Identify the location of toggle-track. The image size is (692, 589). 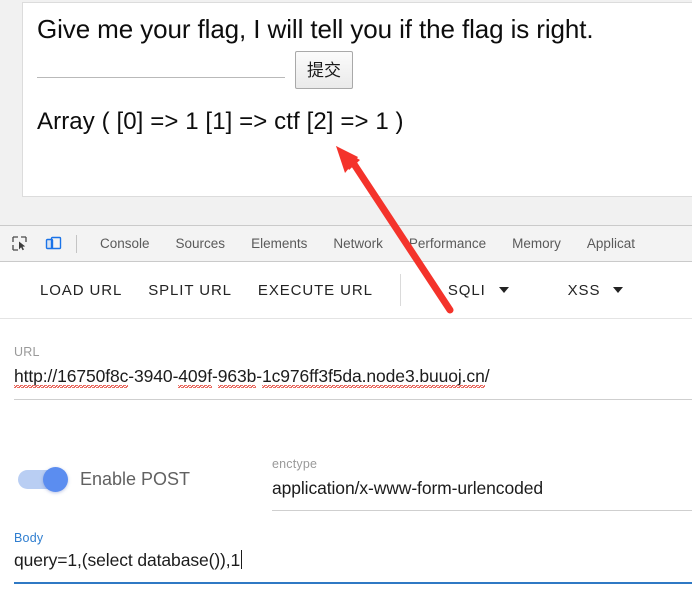
(43, 479).